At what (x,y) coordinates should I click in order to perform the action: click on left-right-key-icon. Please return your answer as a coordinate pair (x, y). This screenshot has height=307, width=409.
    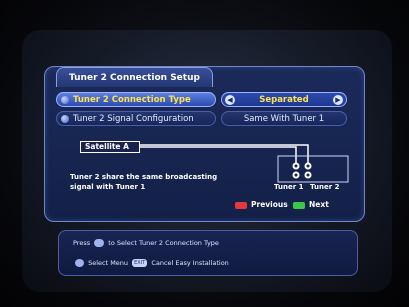
    Looking at the image, I should click on (99, 243).